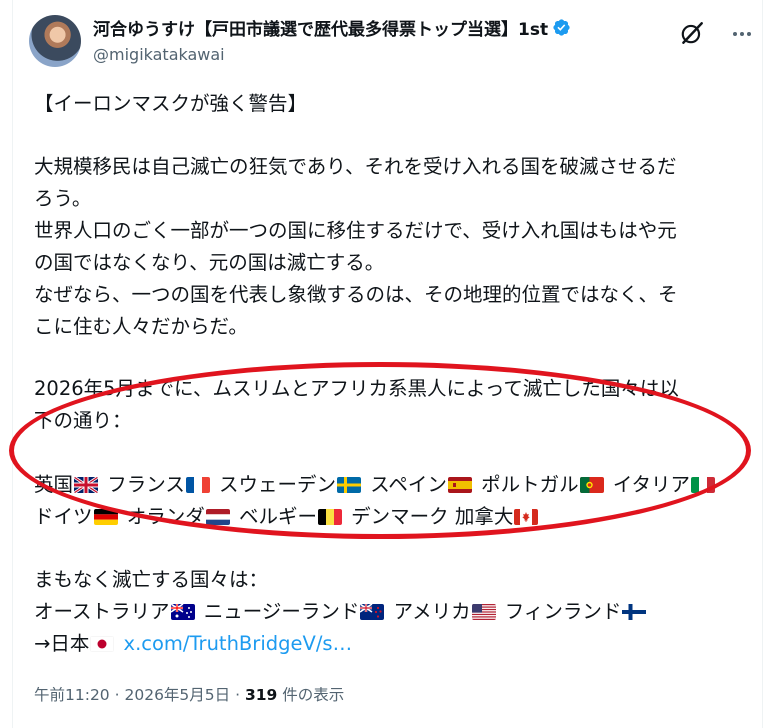 Image resolution: width=779 pixels, height=728 pixels. Describe the element at coordinates (102, 644) in the screenshot. I see `japan-flag-icon` at that location.